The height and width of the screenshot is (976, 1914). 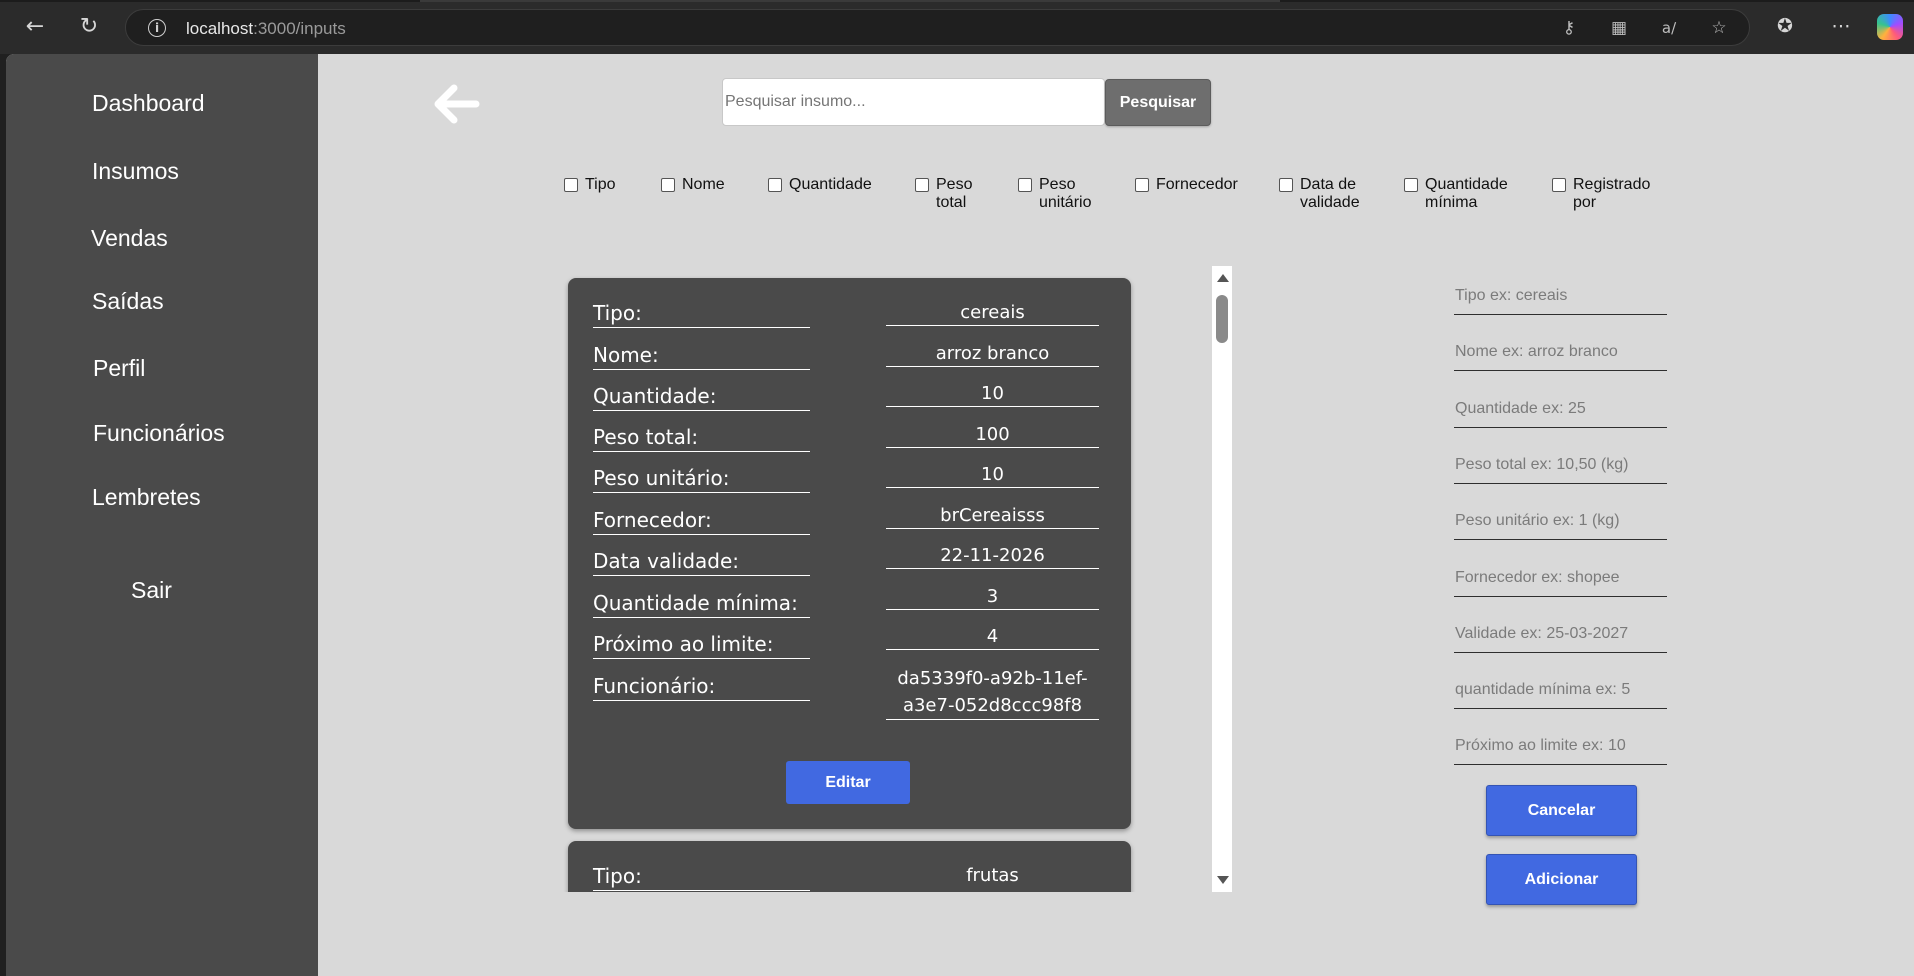 I want to click on url-text: localhost:3000/inputs, so click(x=266, y=29).